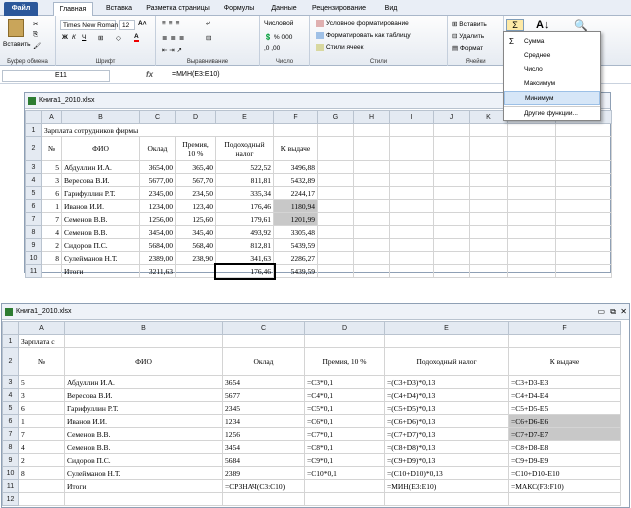 Image resolution: width=631 pixels, height=508 pixels. Describe the element at coordinates (149, 74) in the screenshot. I see `fx-icon: fx` at that location.